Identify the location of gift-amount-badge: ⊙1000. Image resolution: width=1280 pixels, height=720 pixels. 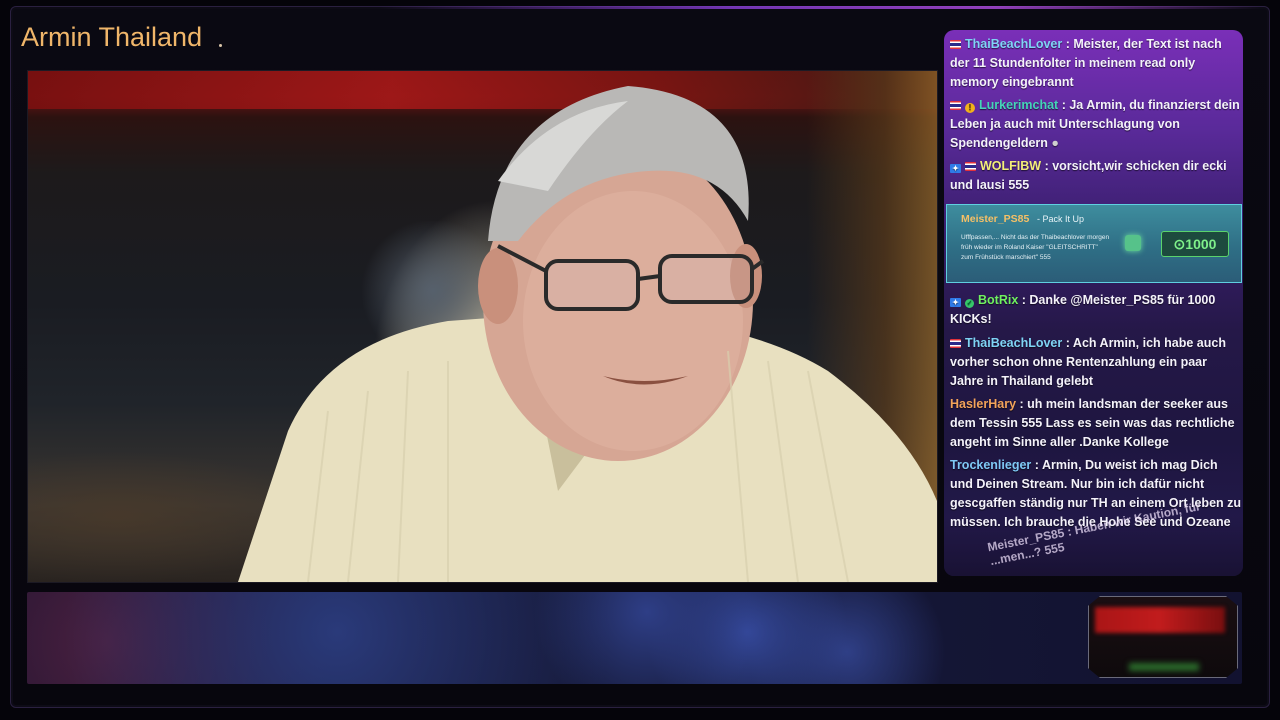
(1195, 244).